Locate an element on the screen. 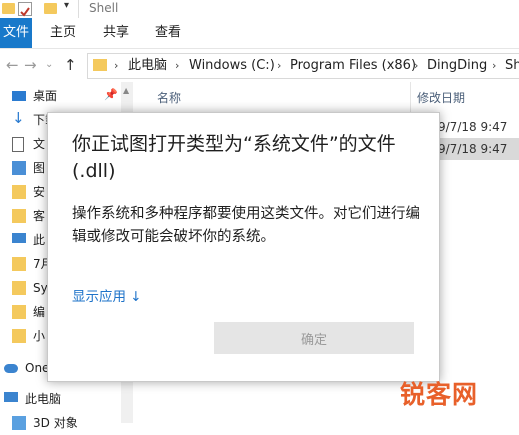  forward-icon: → is located at coordinates (30, 65).